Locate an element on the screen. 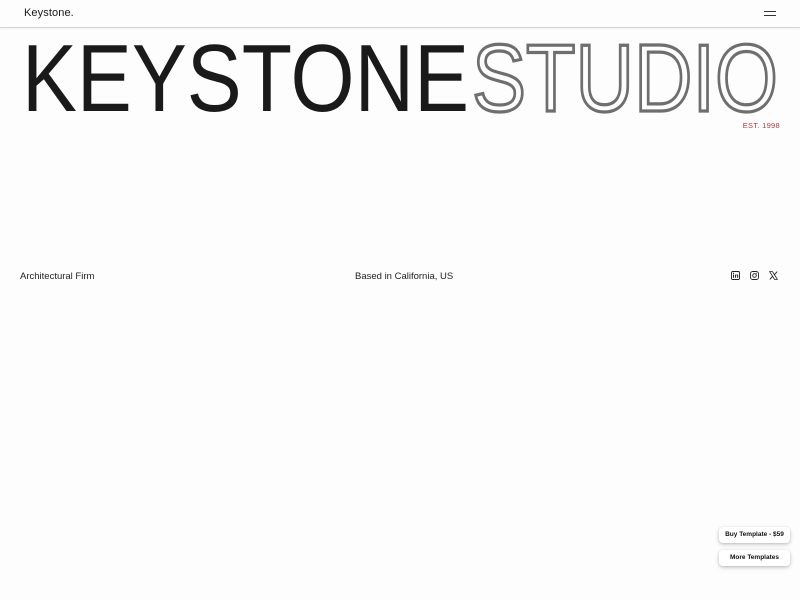  social-links is located at coordinates (754, 275).